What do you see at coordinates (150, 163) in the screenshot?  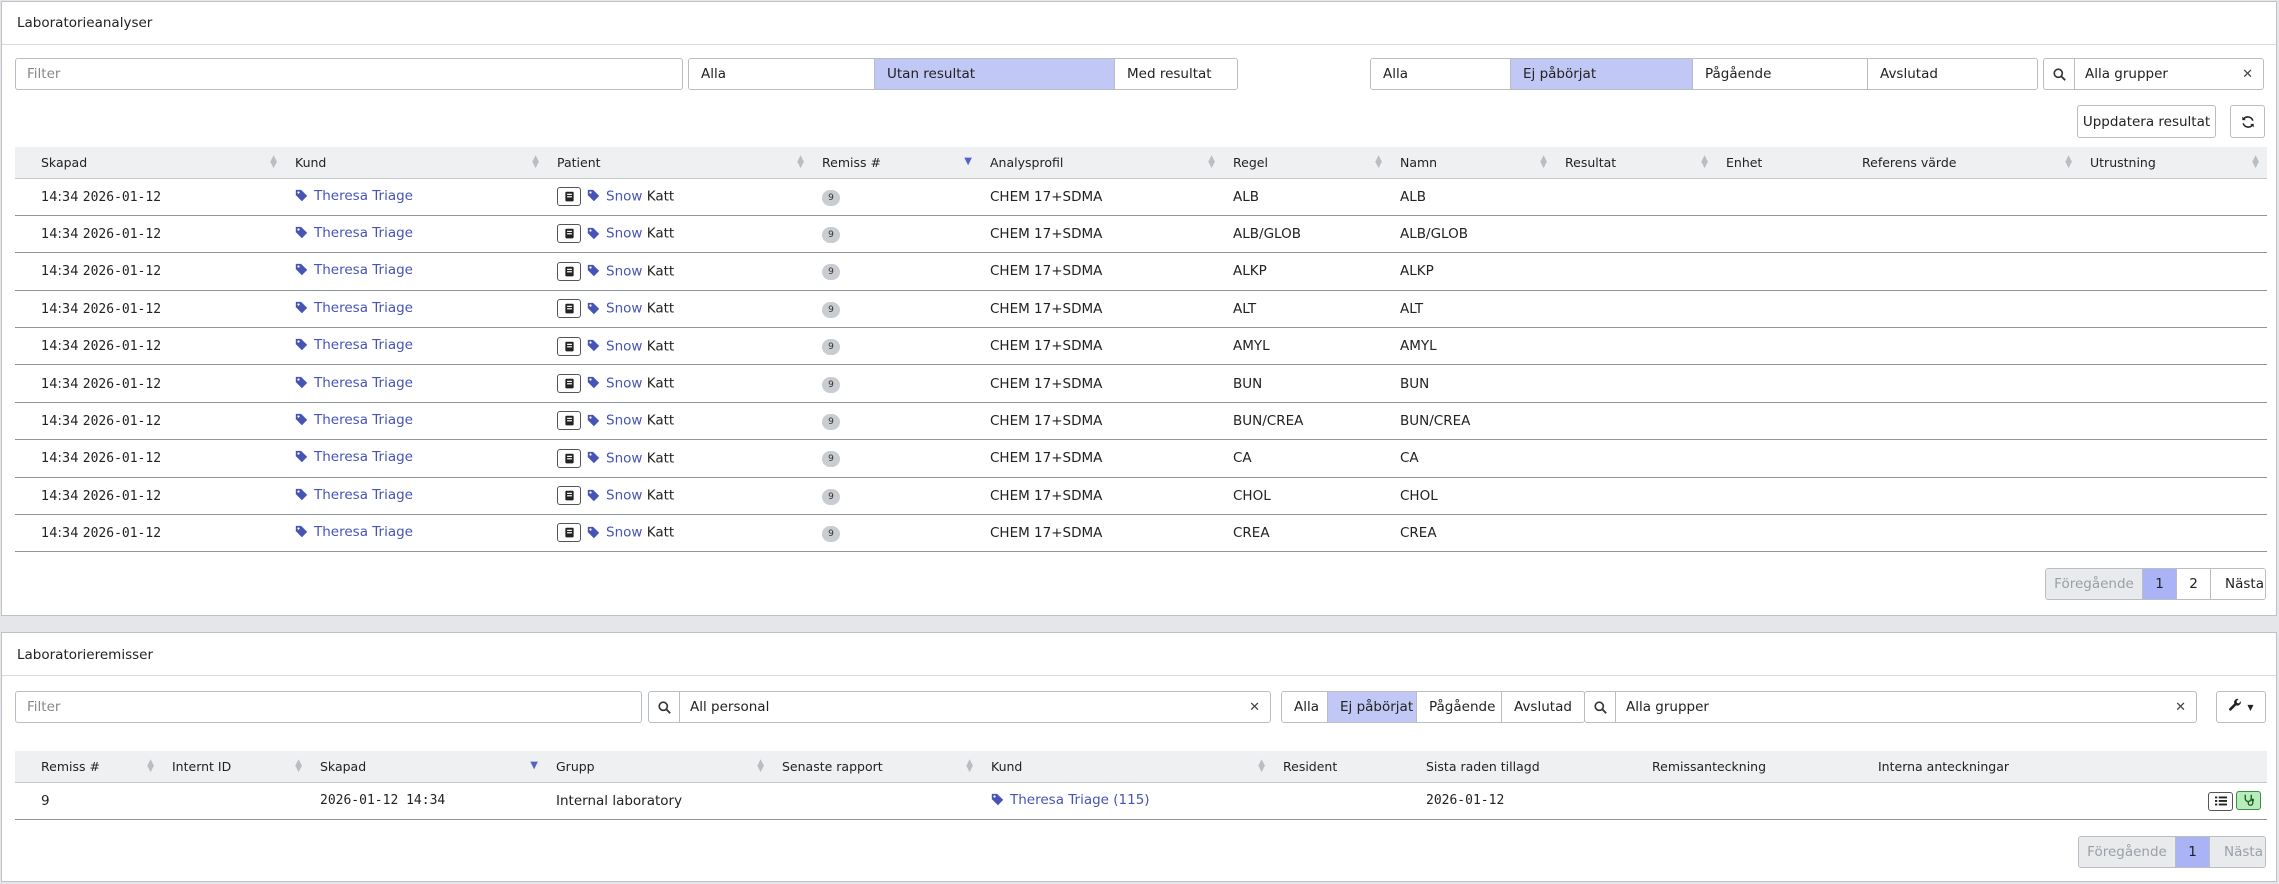 I see `column-header: Skapad ▲ ▼` at bounding box center [150, 163].